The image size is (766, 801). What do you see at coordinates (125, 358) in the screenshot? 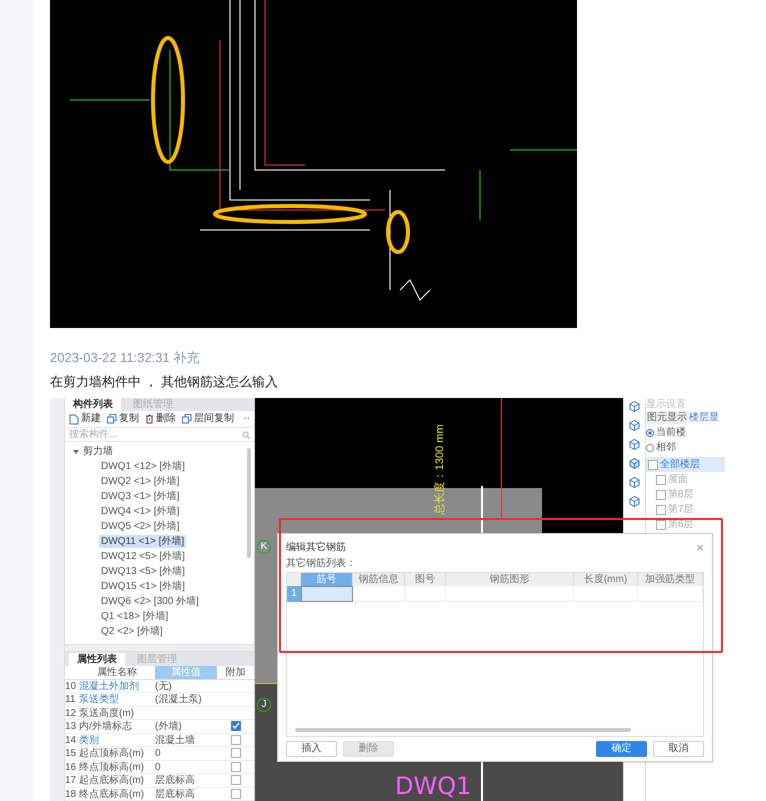
I see `timestamp: 2023-03-22 11:32:31 补充` at bounding box center [125, 358].